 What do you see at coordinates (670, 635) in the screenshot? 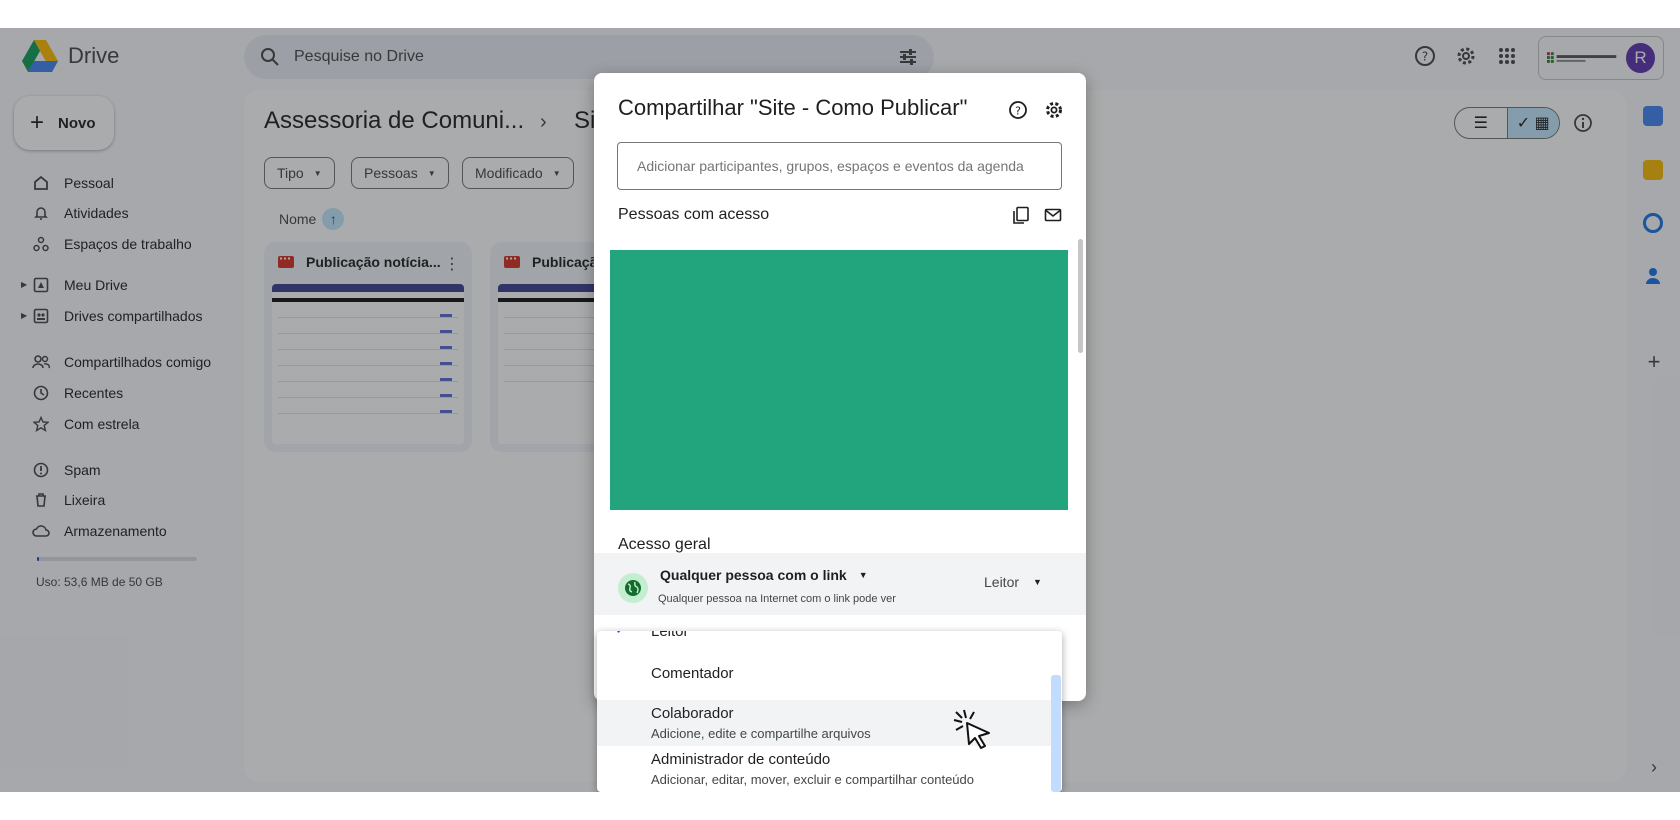
I see `role-option-label: Leitor` at bounding box center [670, 635].